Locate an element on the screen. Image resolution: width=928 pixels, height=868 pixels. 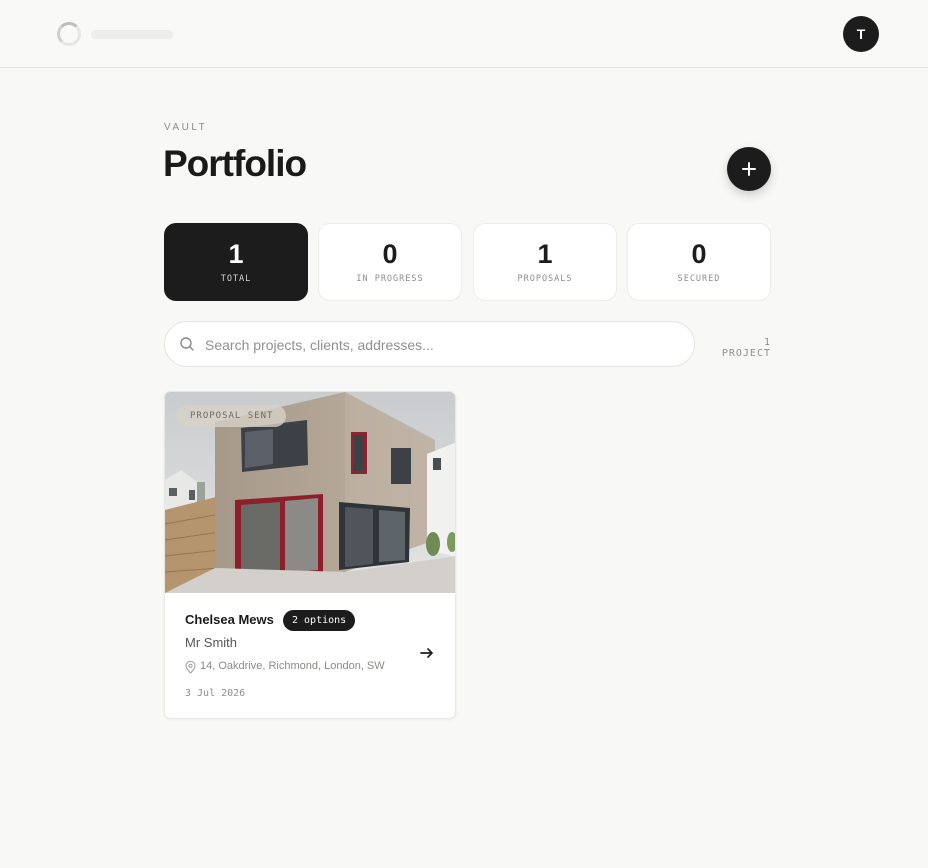
map-pin-icon is located at coordinates (190, 667).